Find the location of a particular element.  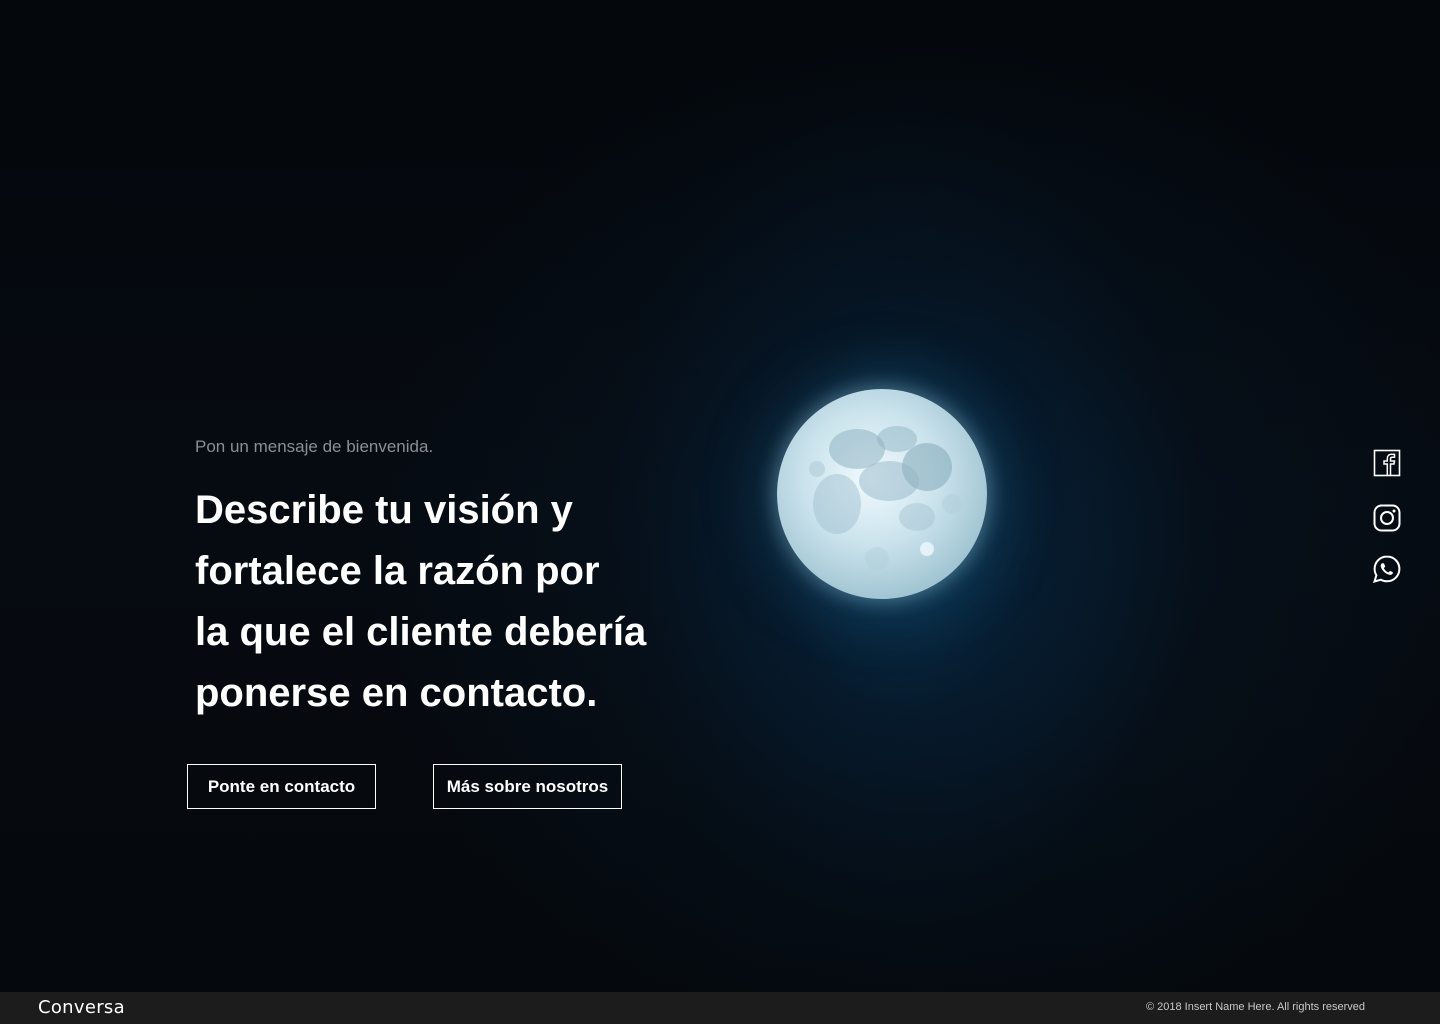

headline-line: la que el cliente debería is located at coordinates (421, 632).